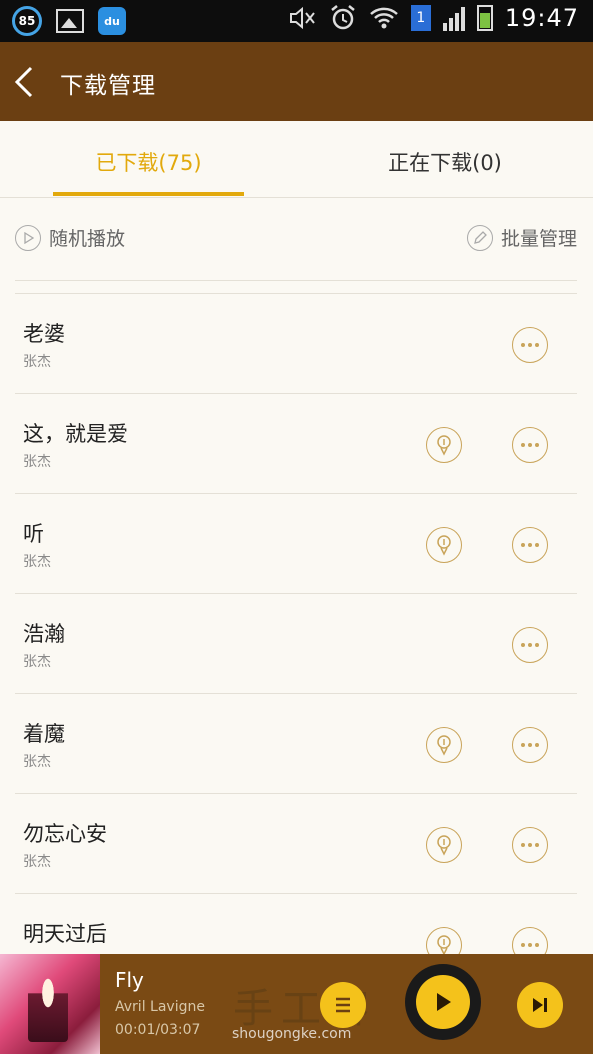 The image size is (593, 1054). I want to click on tab-downloading: 正在下载(0), so click(445, 162).